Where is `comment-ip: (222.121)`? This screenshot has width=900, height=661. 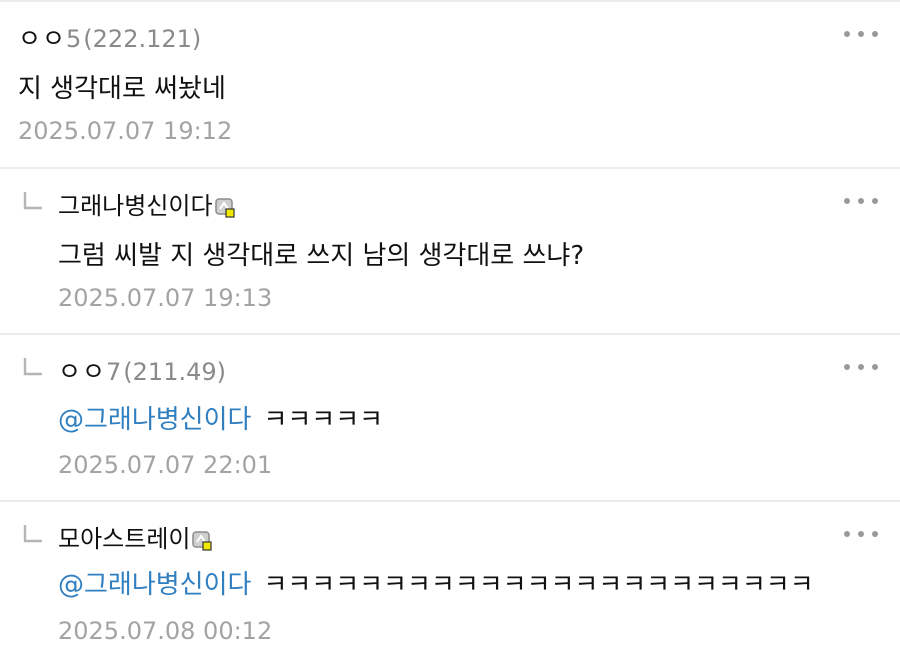
comment-ip: (222.121) is located at coordinates (142, 39).